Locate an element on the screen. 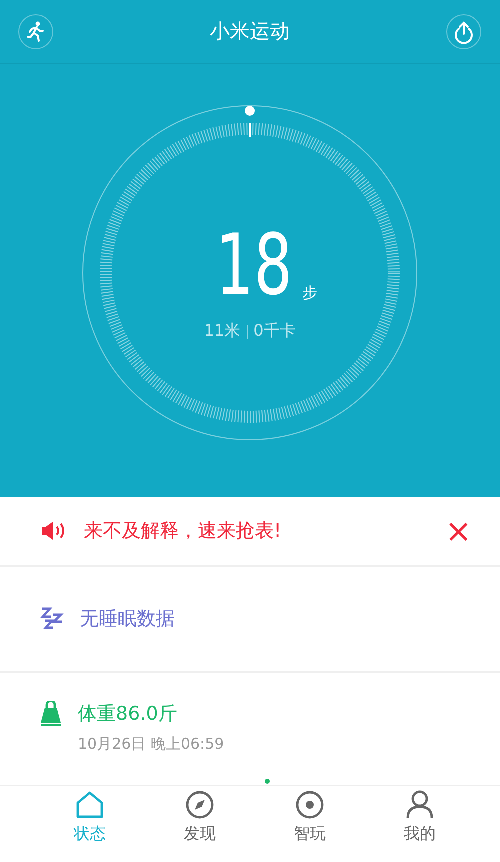 Image resolution: width=500 pixels, height=862 pixels. compass-icon is located at coordinates (200, 805).